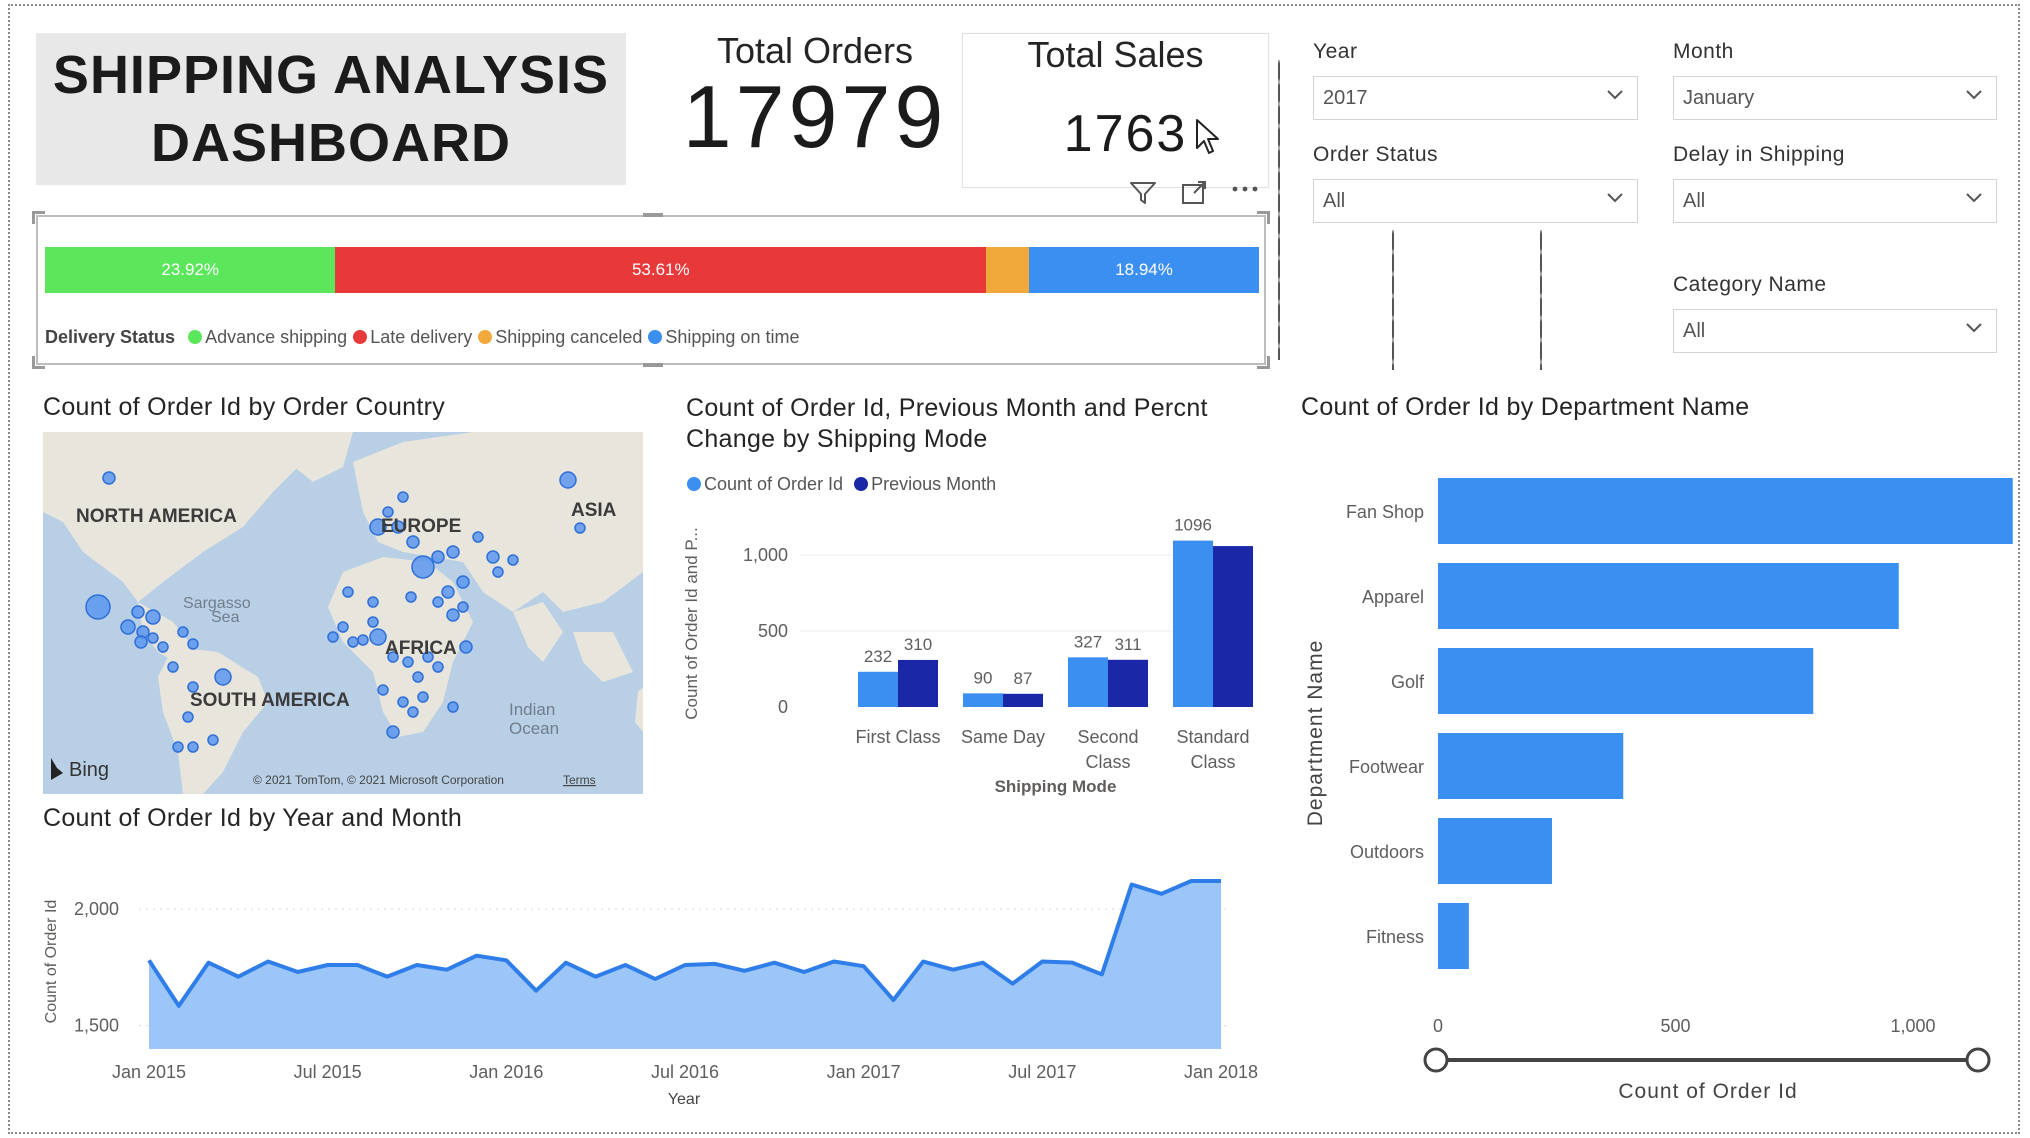 The width and height of the screenshot is (2030, 1138). Describe the element at coordinates (1835, 183) in the screenshot. I see `delay-in-shipping-slicer: Delay in Shipping All` at that location.